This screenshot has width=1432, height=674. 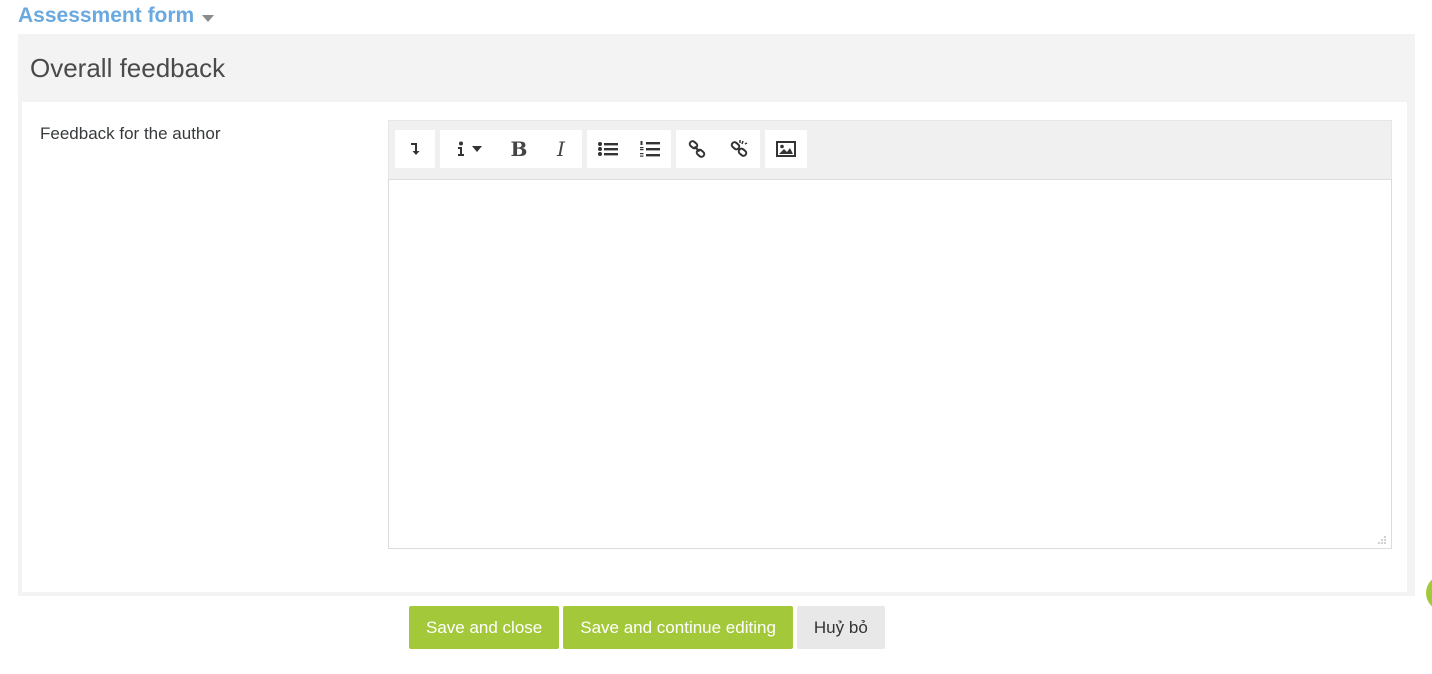 I want to click on image-icon, so click(x=786, y=149).